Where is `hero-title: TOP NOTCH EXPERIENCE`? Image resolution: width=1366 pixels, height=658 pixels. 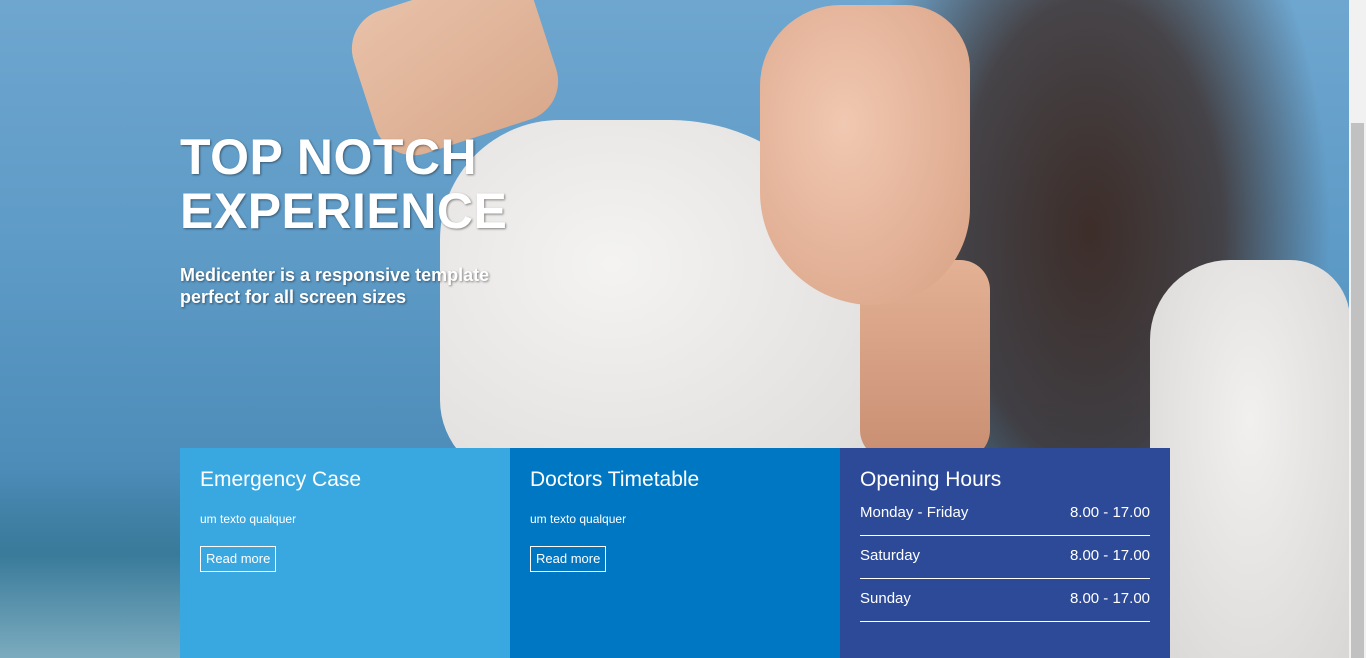
hero-title: TOP NOTCH EXPERIENCE is located at coordinates (344, 184).